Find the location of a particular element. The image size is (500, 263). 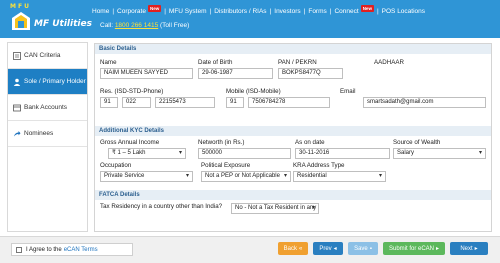

terms-agreement: I Agree to the eCAN Terms is located at coordinates (72, 249).